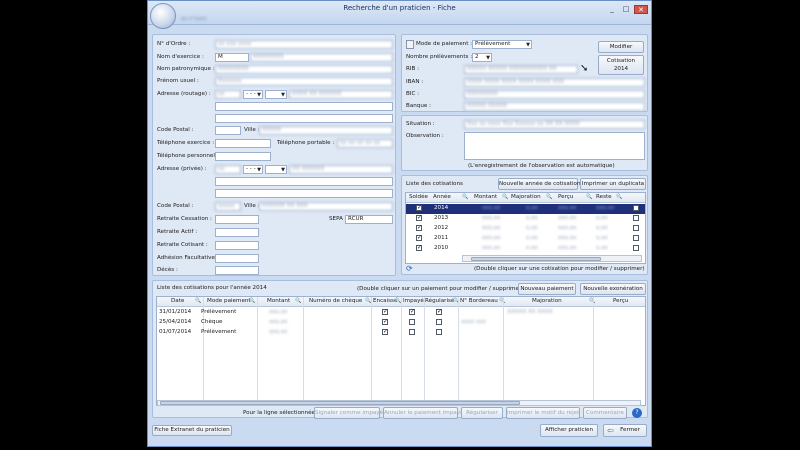 The image size is (800, 450). What do you see at coordinates (237, 258) in the screenshot?
I see `adhesion-field` at bounding box center [237, 258].